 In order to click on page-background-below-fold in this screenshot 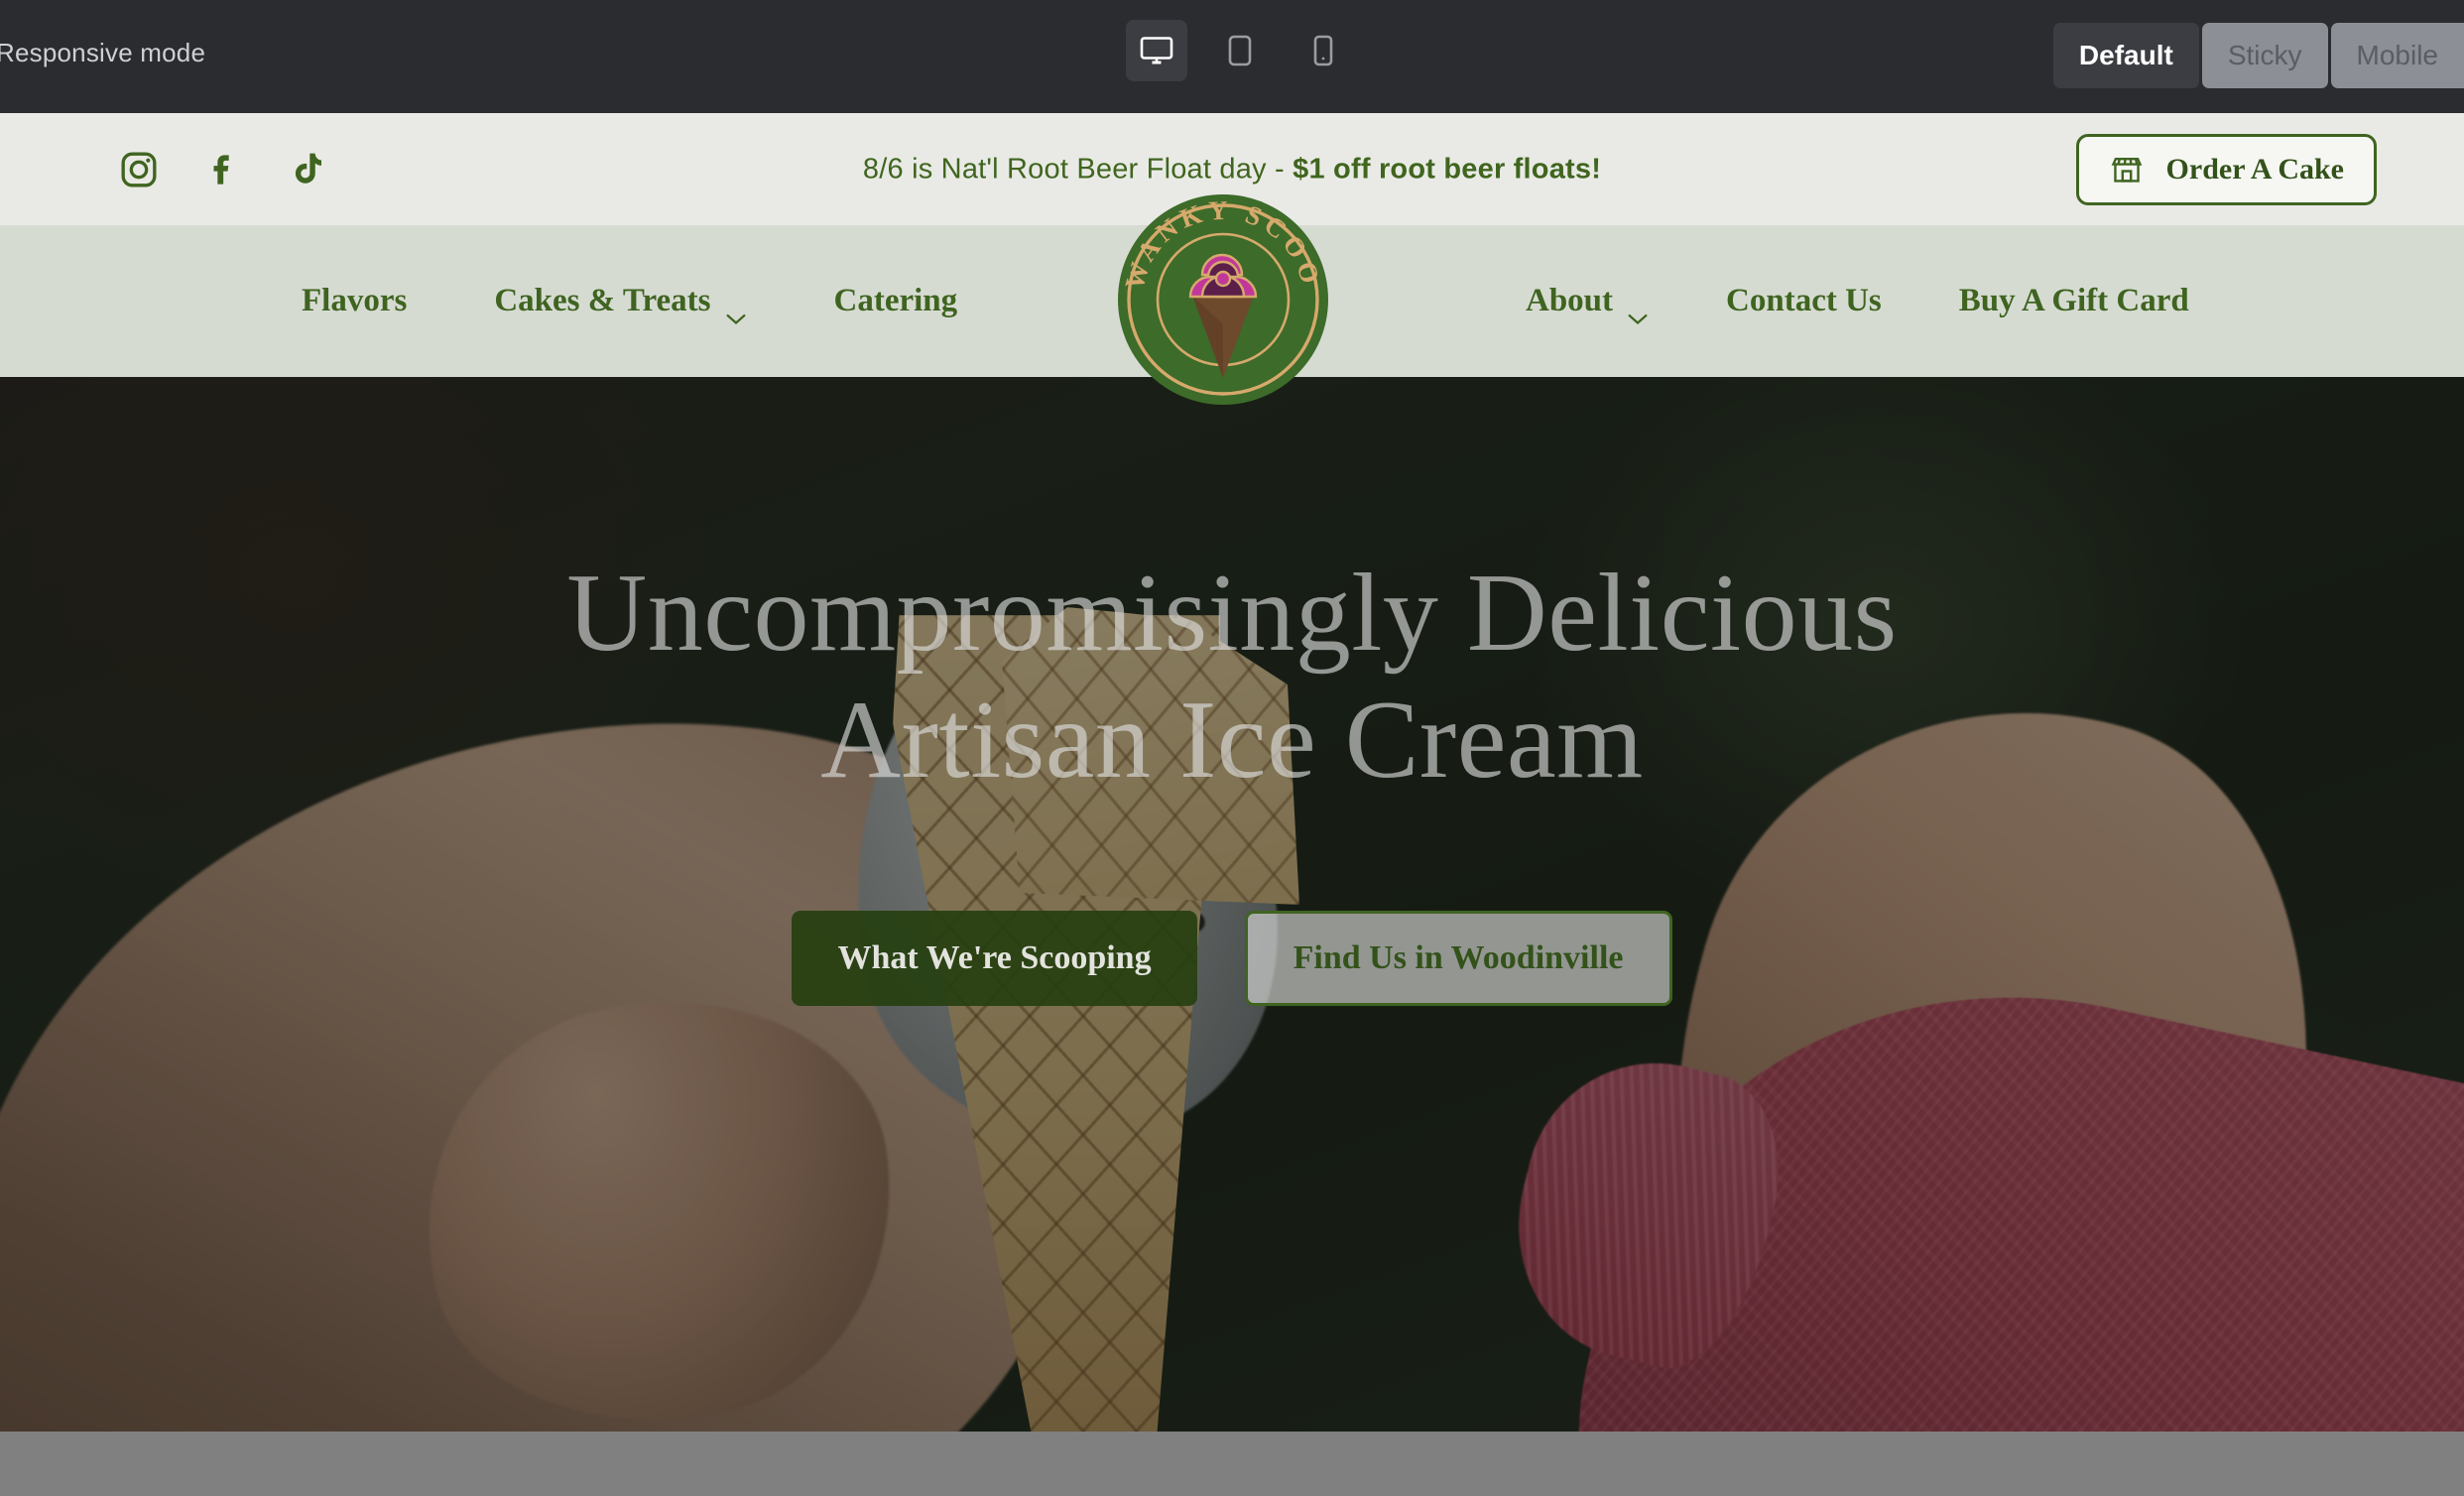, I will do `click(1232, 1464)`.